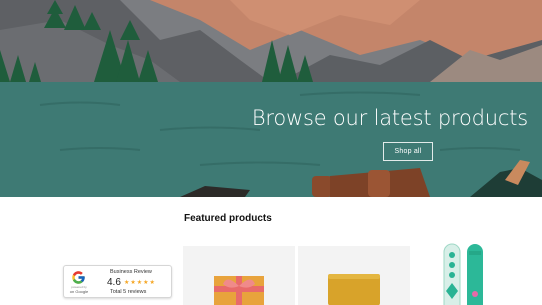 Image resolution: width=542 pixels, height=305 pixels. Describe the element at coordinates (128, 292) in the screenshot. I see `review-total: Total 5 reviews` at that location.